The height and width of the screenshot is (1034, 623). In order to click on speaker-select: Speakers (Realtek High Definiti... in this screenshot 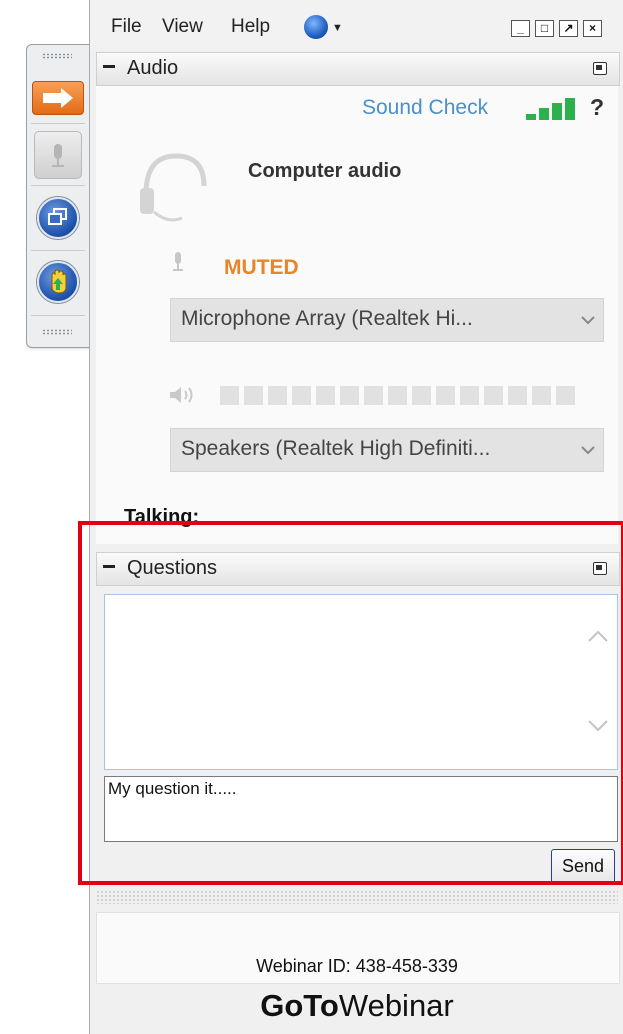, I will do `click(387, 450)`.